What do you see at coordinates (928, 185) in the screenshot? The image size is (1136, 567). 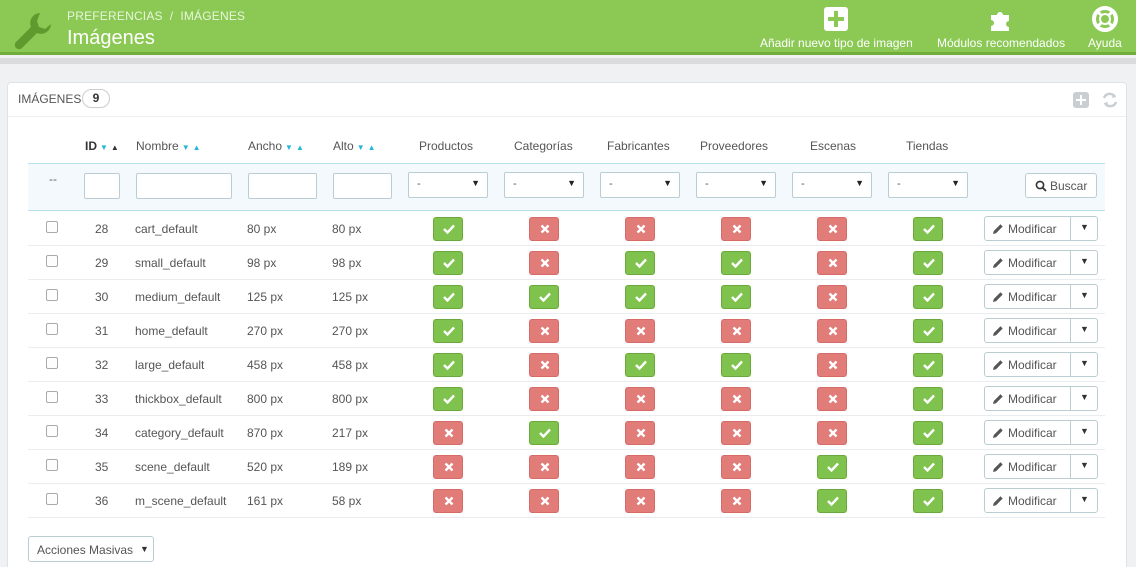 I see `filter-tiendas-select: - ▼` at bounding box center [928, 185].